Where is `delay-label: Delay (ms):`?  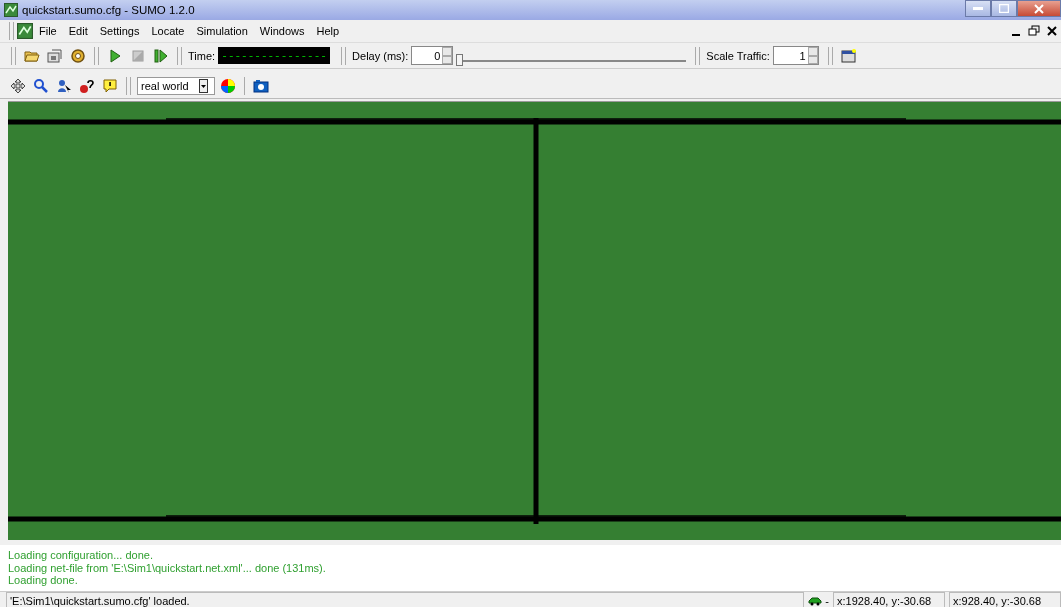 delay-label: Delay (ms): is located at coordinates (380, 55).